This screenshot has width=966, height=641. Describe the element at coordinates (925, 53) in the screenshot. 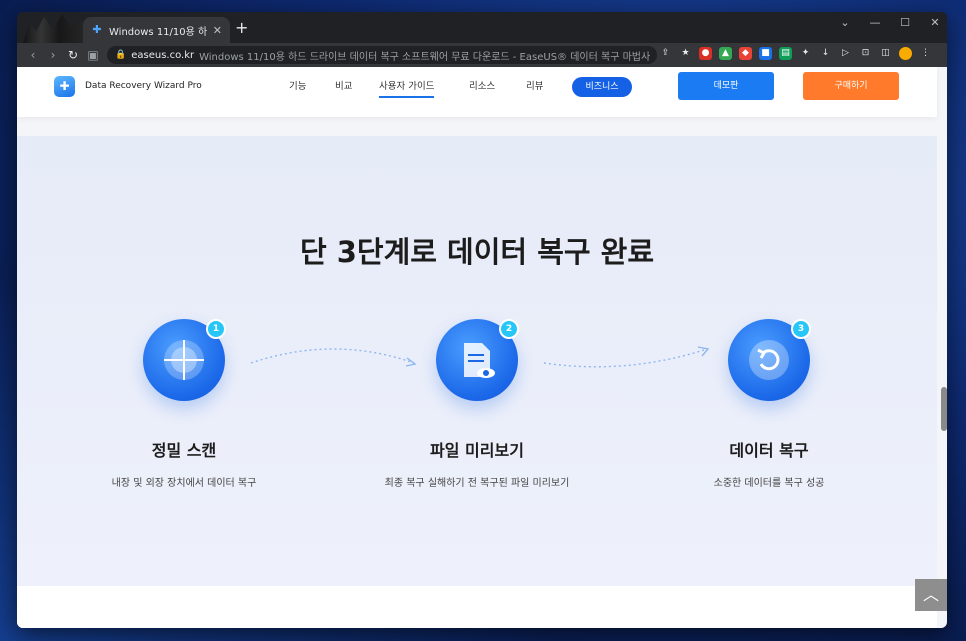

I see `menu-icon: ⋮` at that location.